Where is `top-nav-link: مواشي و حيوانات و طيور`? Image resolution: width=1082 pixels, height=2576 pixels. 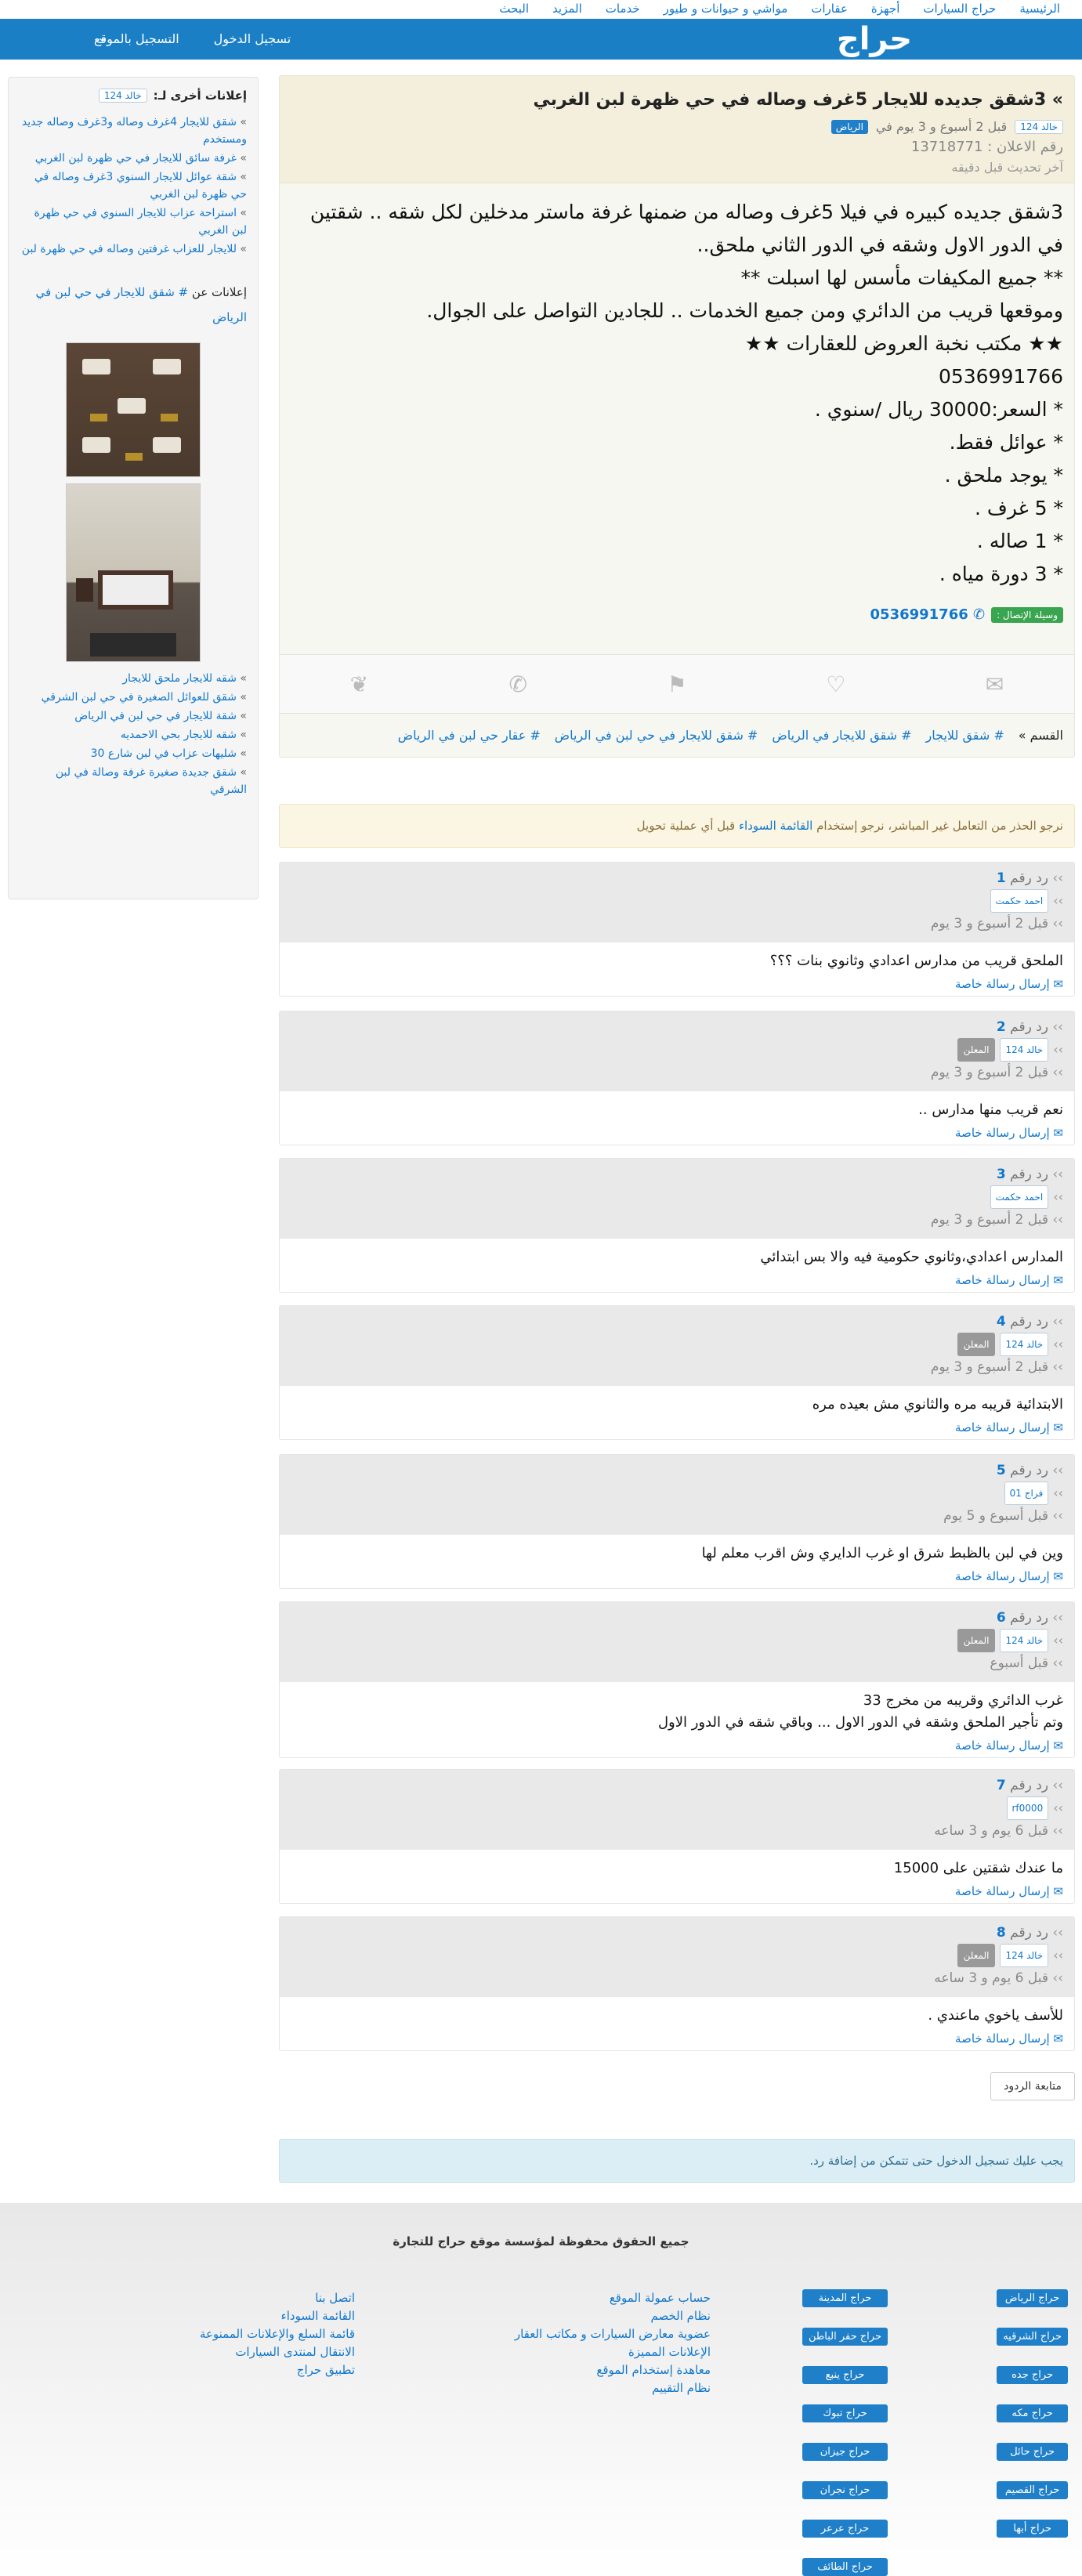 top-nav-link: مواشي و حيوانات و طيور is located at coordinates (726, 9).